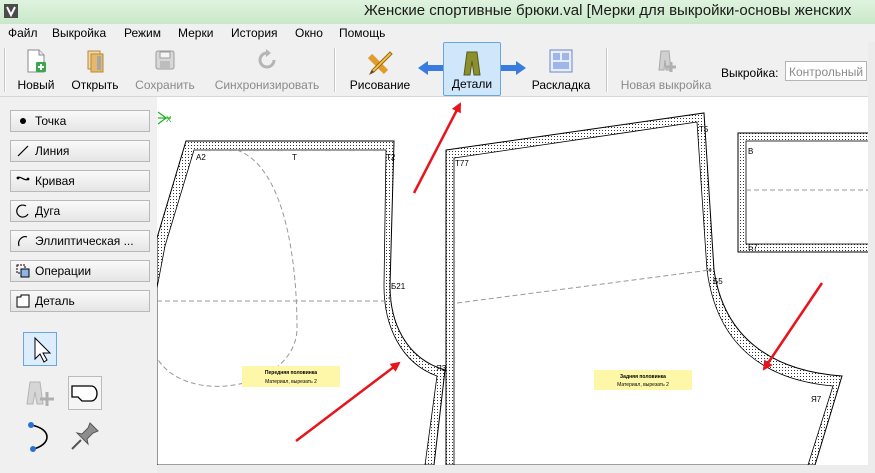 The image size is (875, 473). I want to click on arrow-to-back-seam, so click(793, 326).